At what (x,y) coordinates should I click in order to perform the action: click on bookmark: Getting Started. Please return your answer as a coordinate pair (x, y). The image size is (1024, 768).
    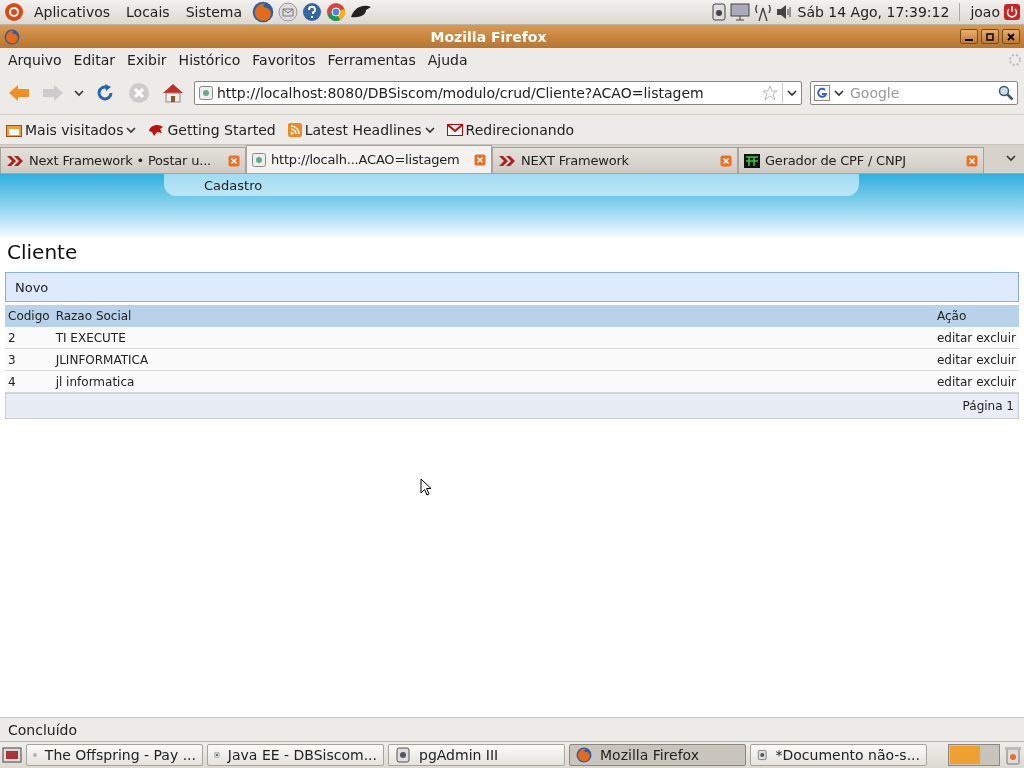
    Looking at the image, I should click on (221, 129).